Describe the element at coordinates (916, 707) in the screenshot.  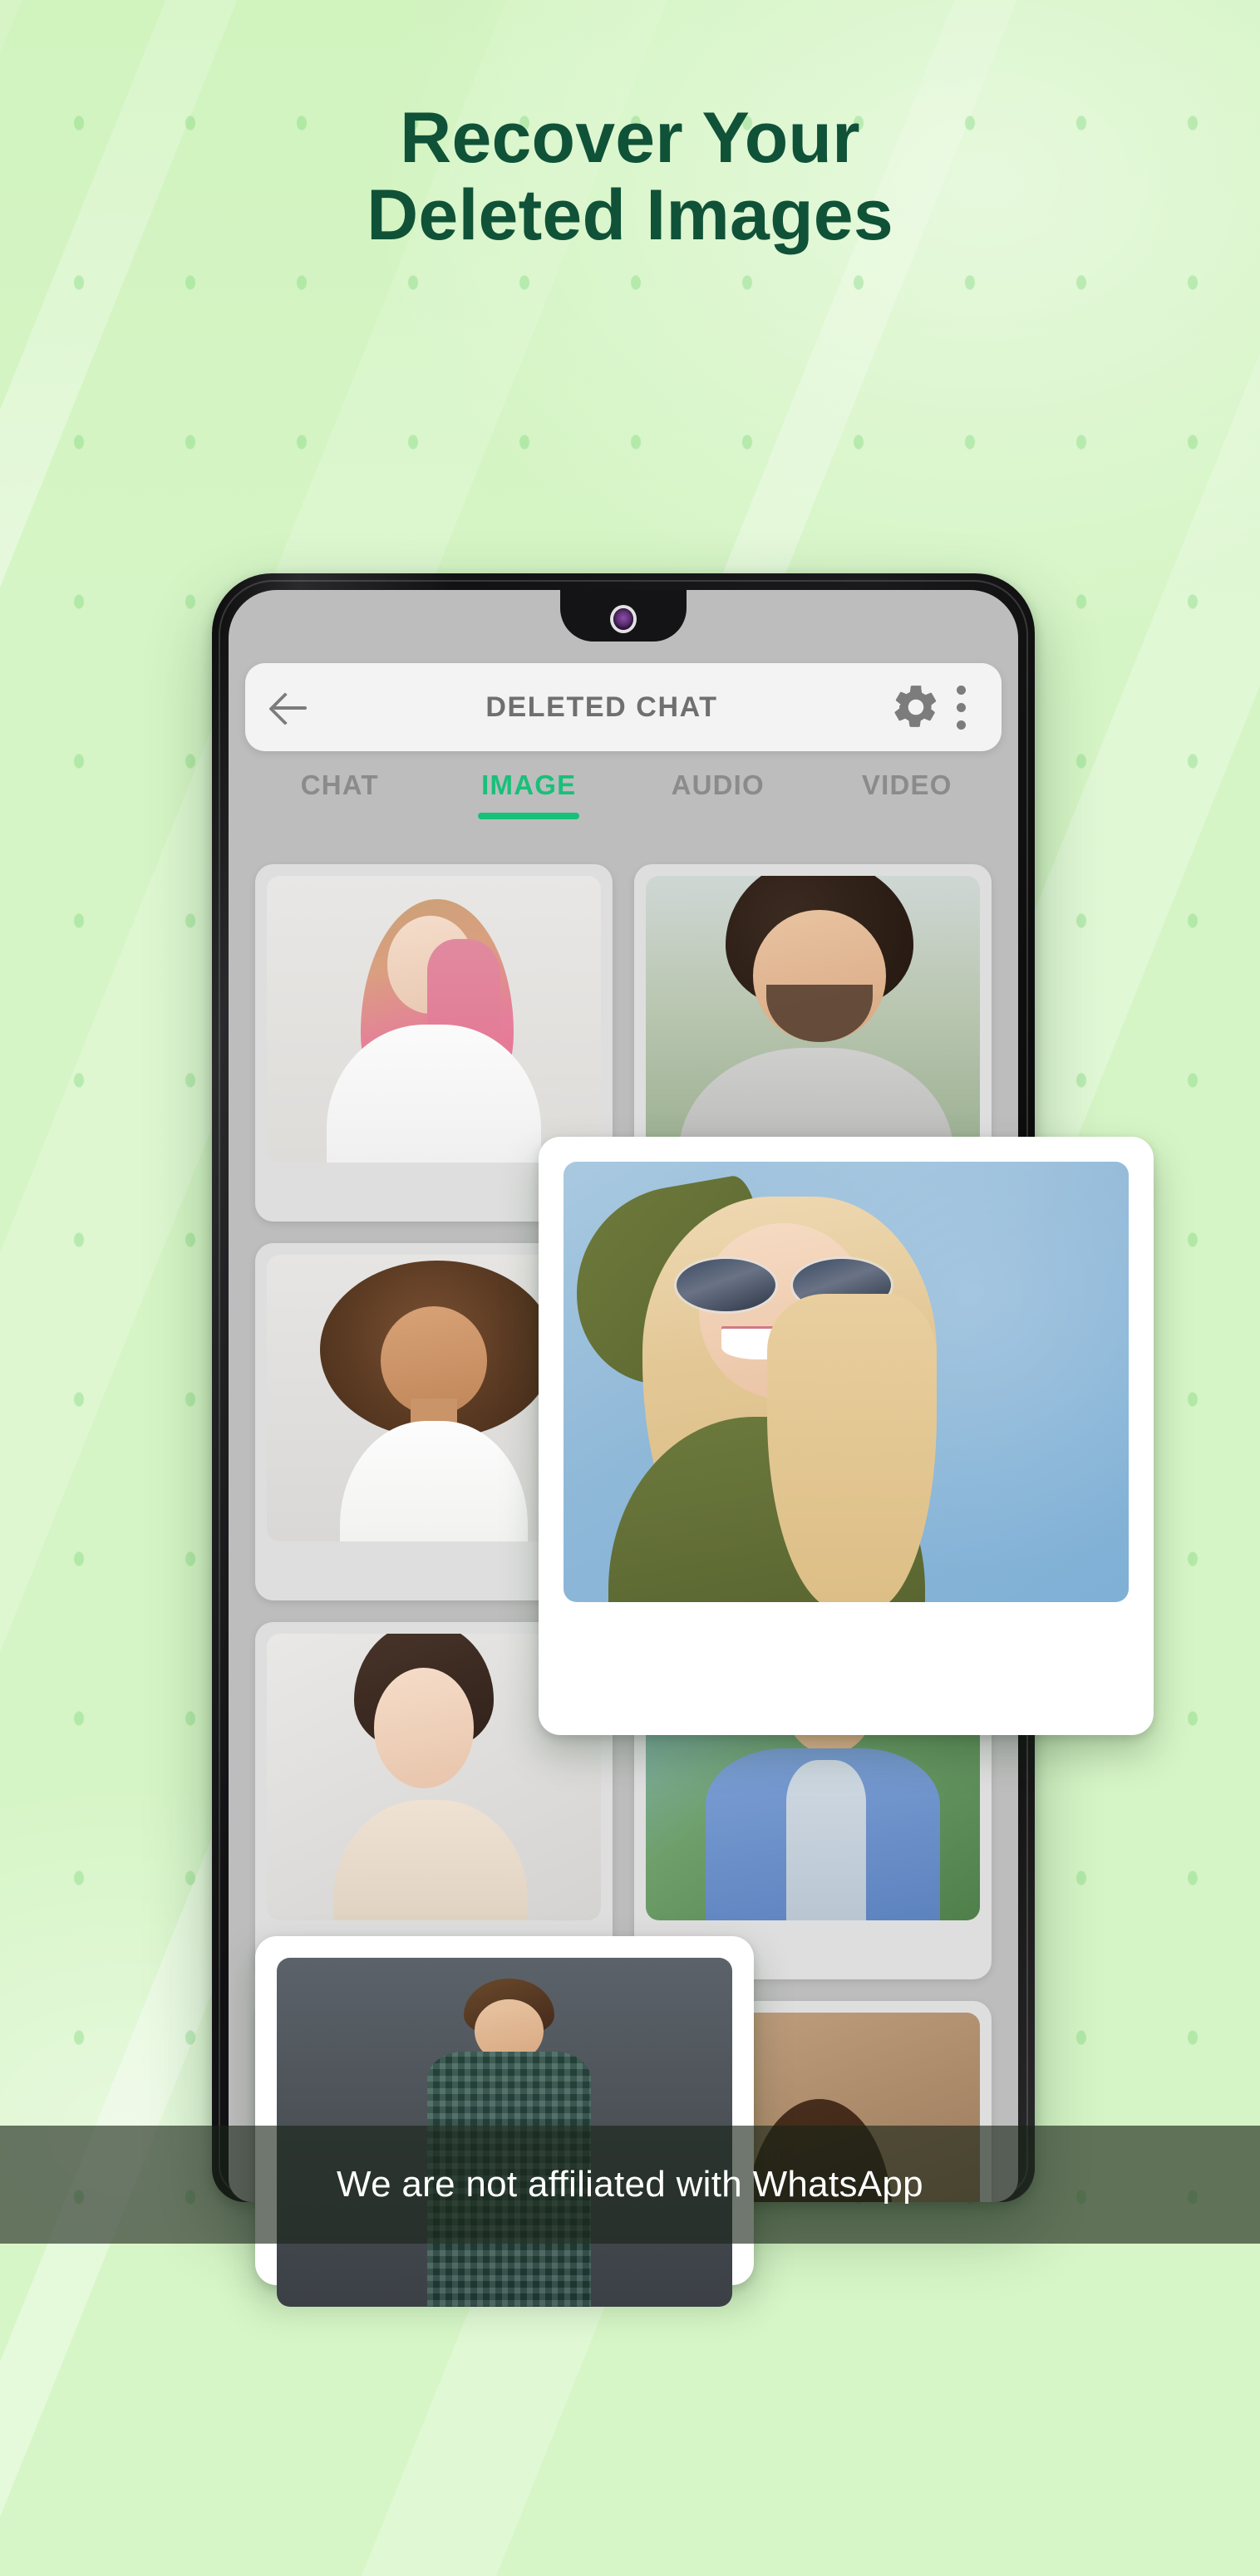
I see `gear-icon` at that location.